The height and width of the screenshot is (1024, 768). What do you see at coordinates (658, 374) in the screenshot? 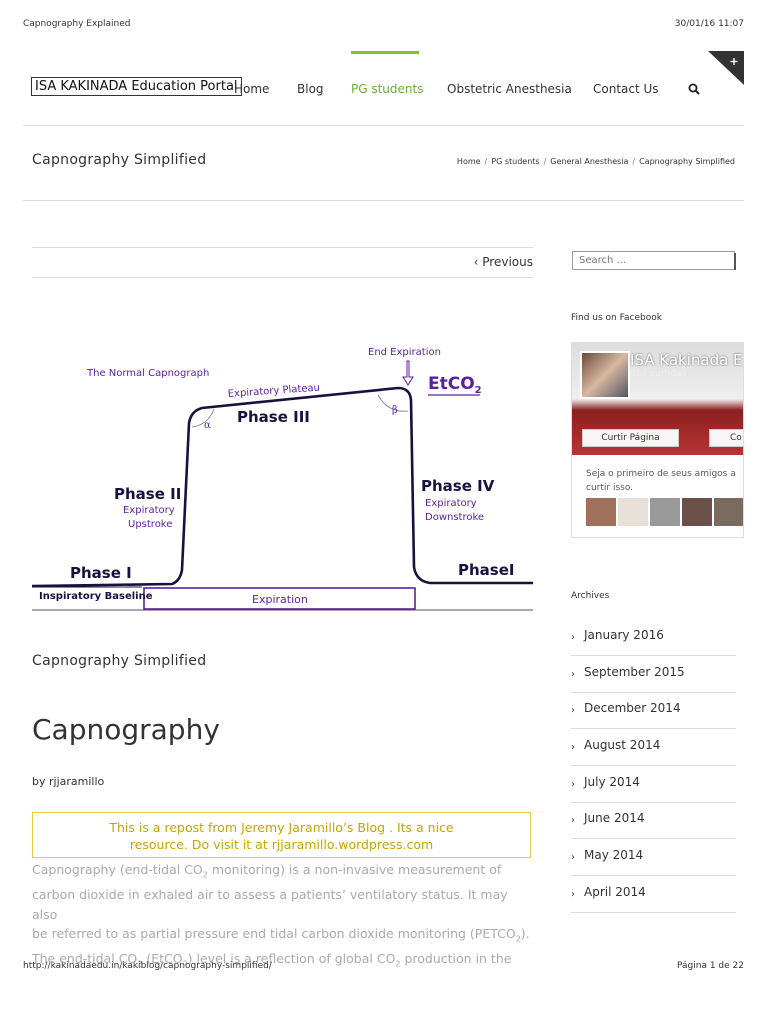
I see `facebook-like-count: 857 curtidas` at bounding box center [658, 374].